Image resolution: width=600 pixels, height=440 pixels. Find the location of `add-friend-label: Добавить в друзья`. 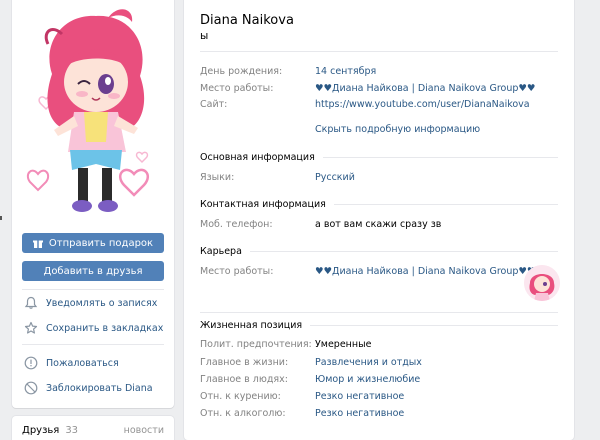

add-friend-label: Добавить в друзья is located at coordinates (93, 271).